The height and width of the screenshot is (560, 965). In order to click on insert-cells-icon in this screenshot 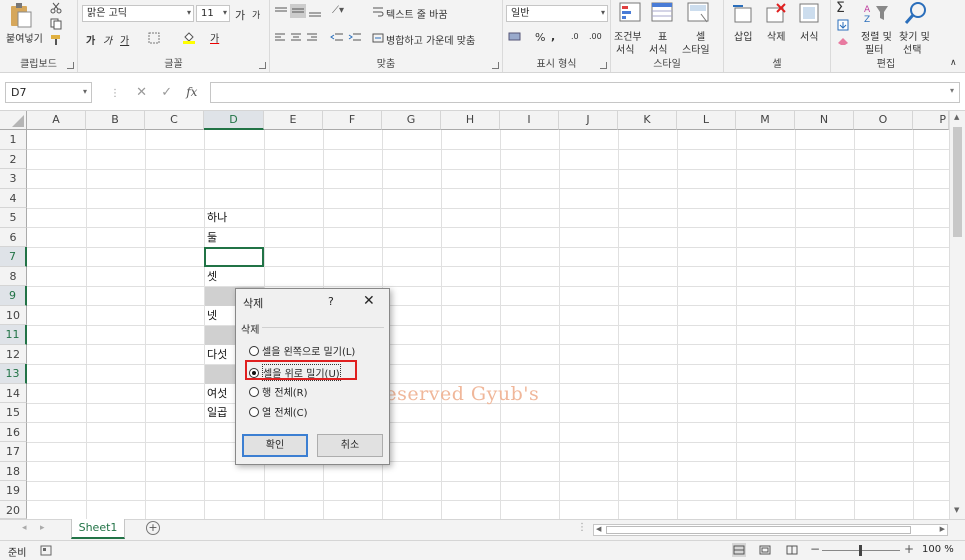, I will do `click(743, 13)`.